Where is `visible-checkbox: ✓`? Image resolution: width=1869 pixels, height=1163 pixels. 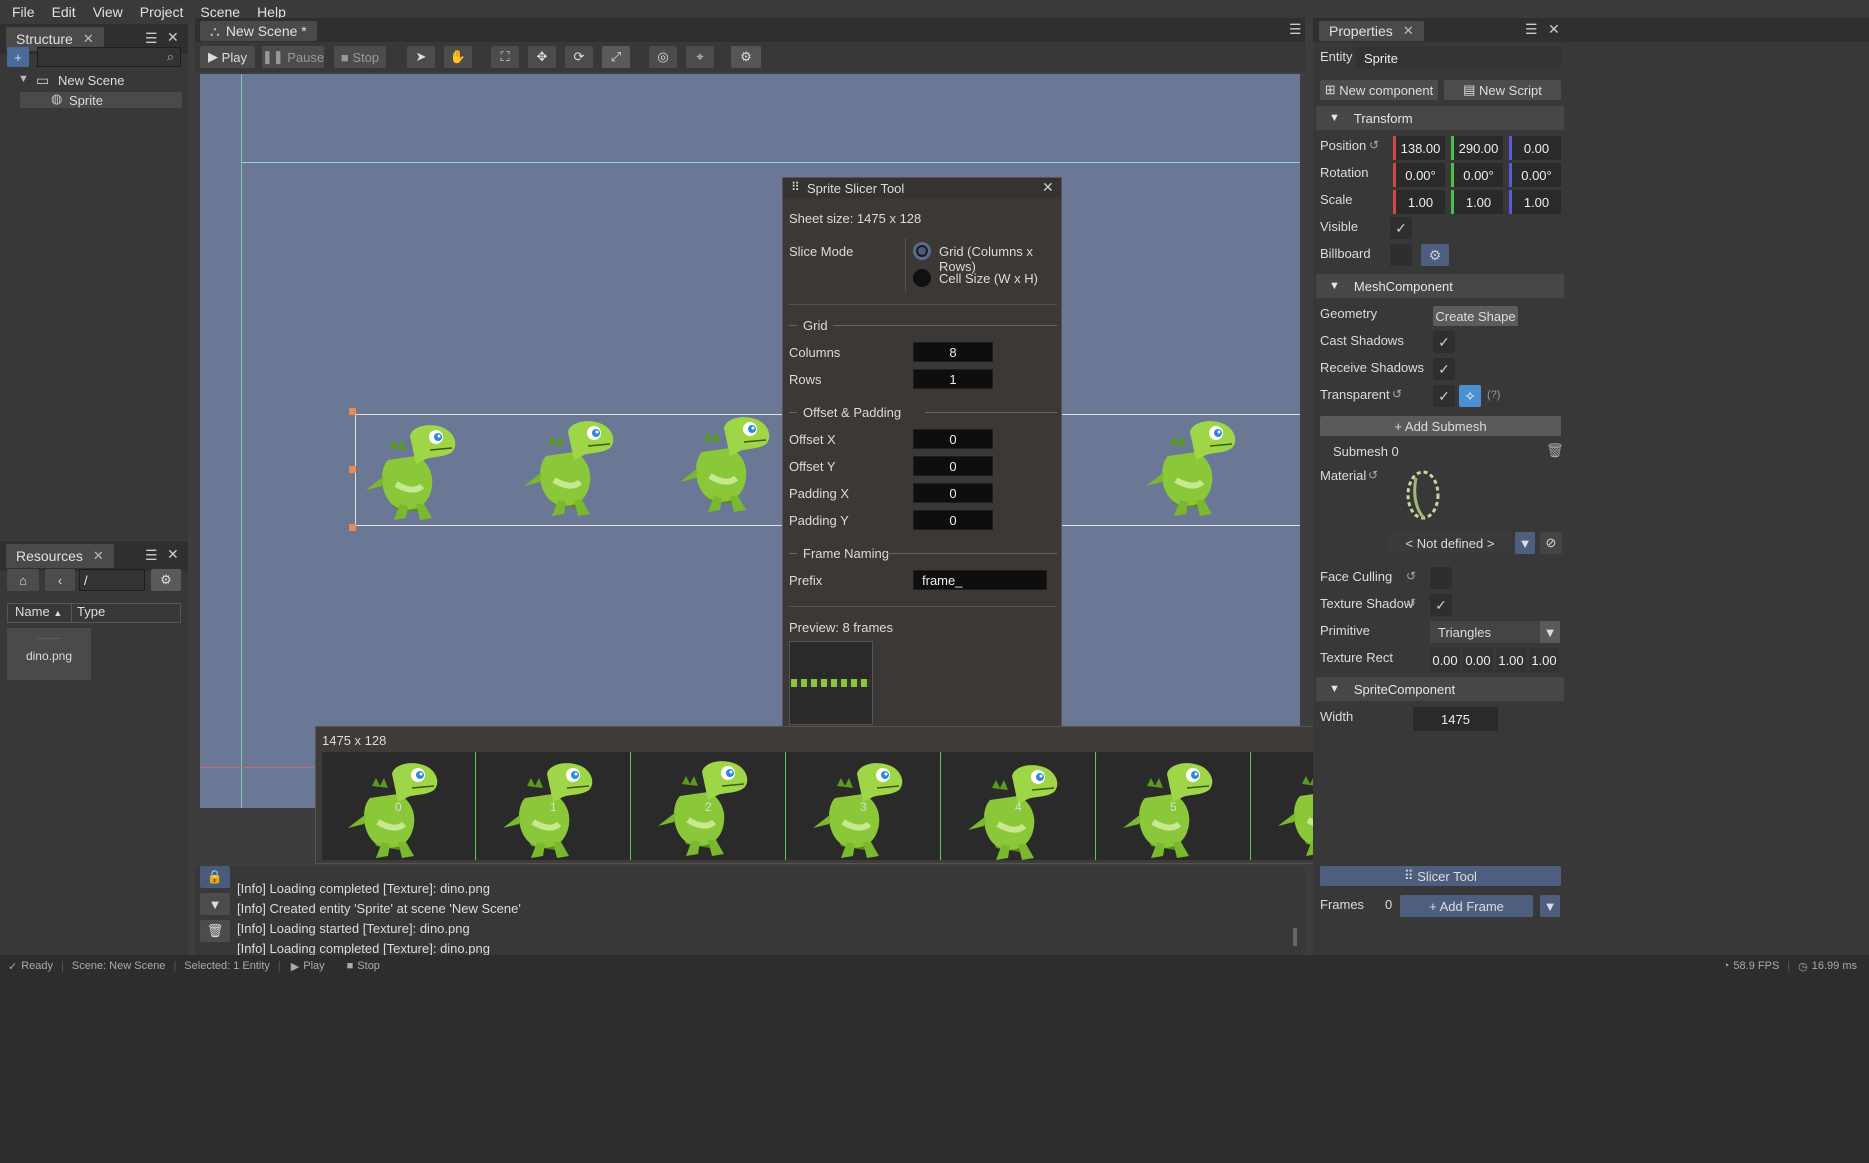
visible-checkbox: ✓ is located at coordinates (1401, 228).